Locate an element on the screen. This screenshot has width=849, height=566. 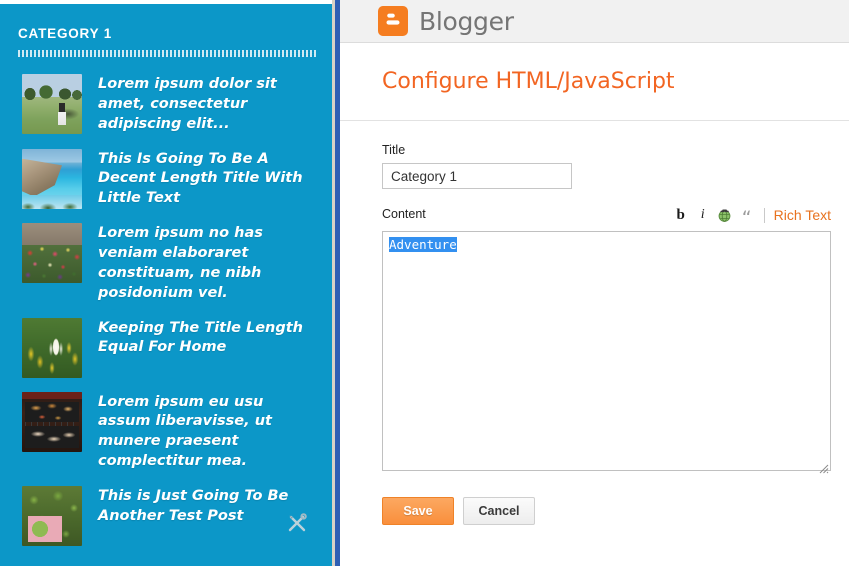
post-thumbnail-flower-basket-photo is located at coordinates (52, 253).